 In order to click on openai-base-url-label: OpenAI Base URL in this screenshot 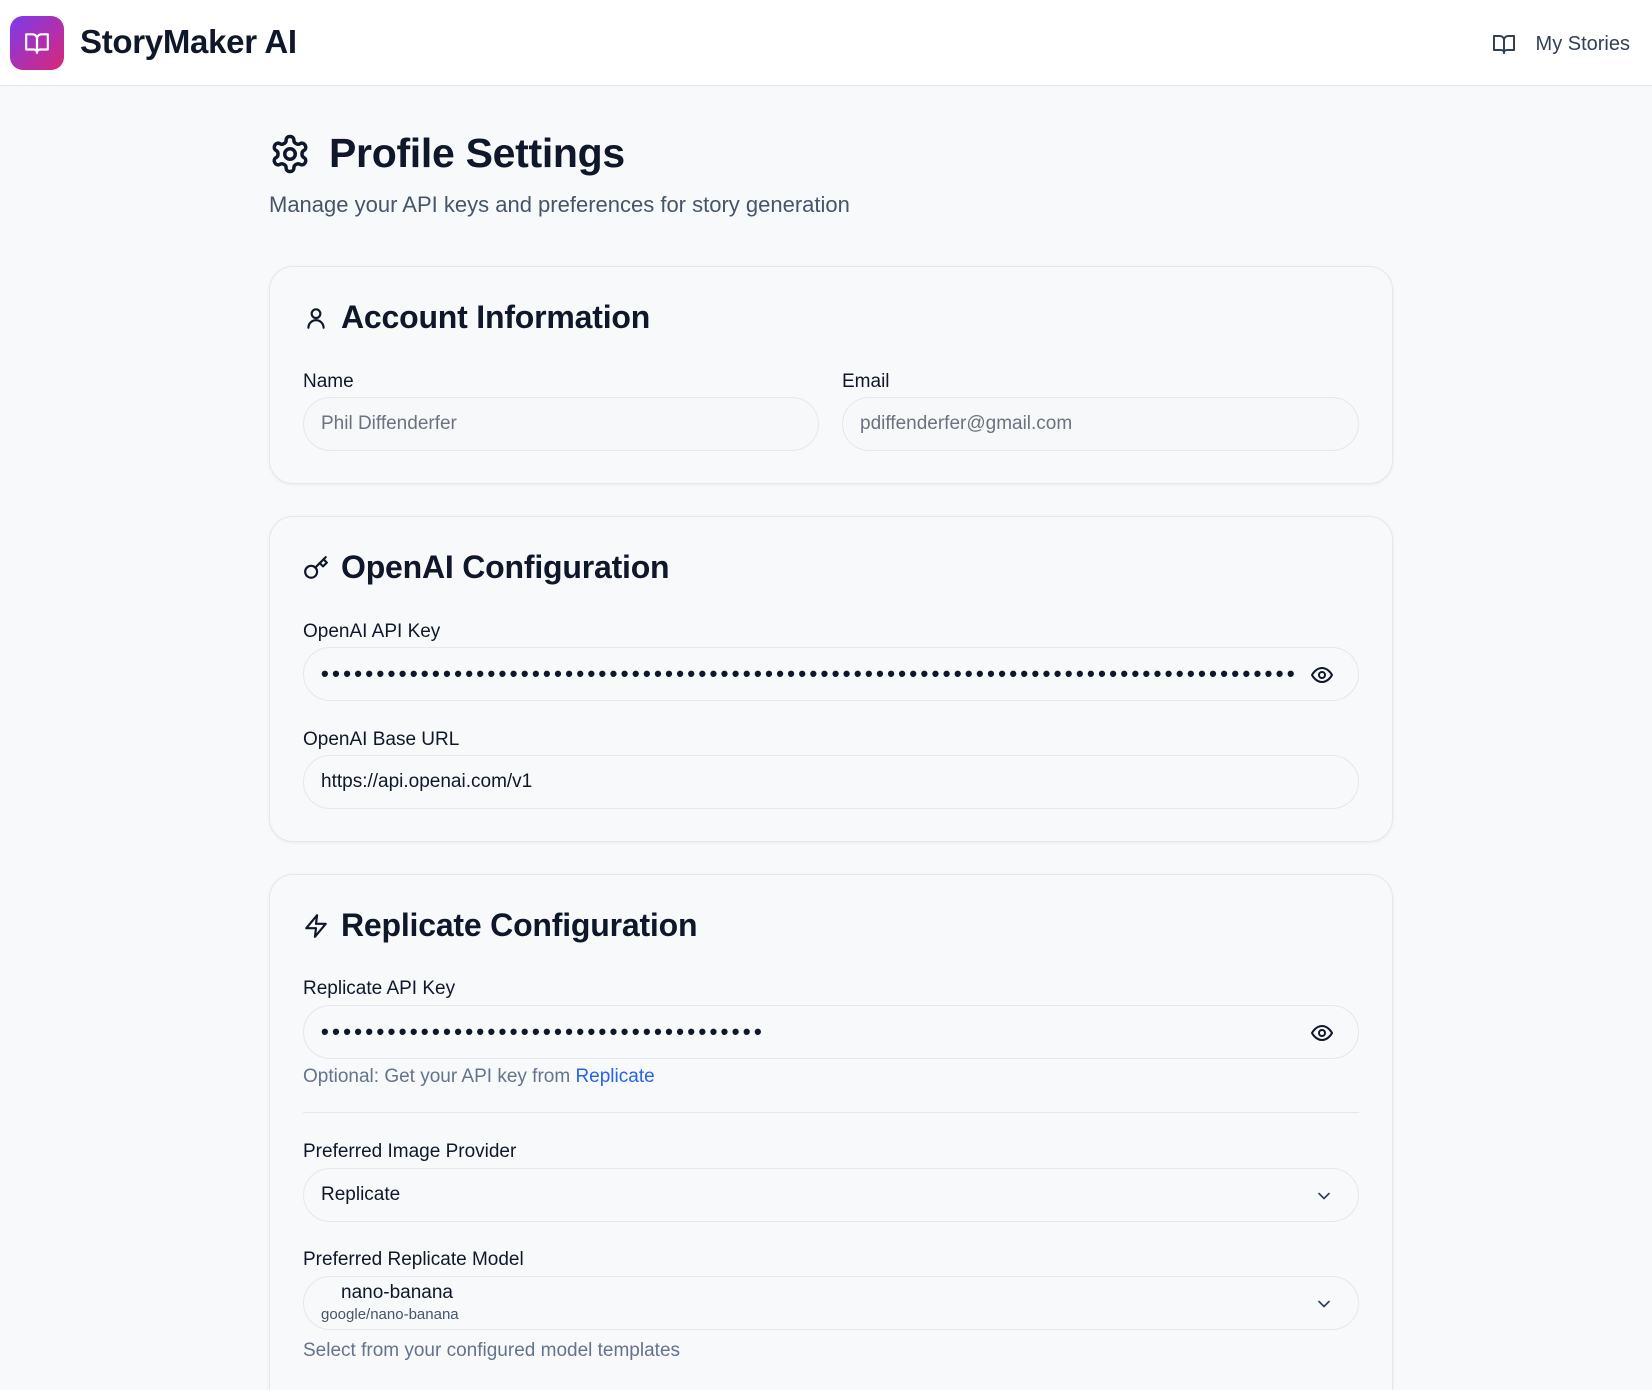, I will do `click(381, 739)`.